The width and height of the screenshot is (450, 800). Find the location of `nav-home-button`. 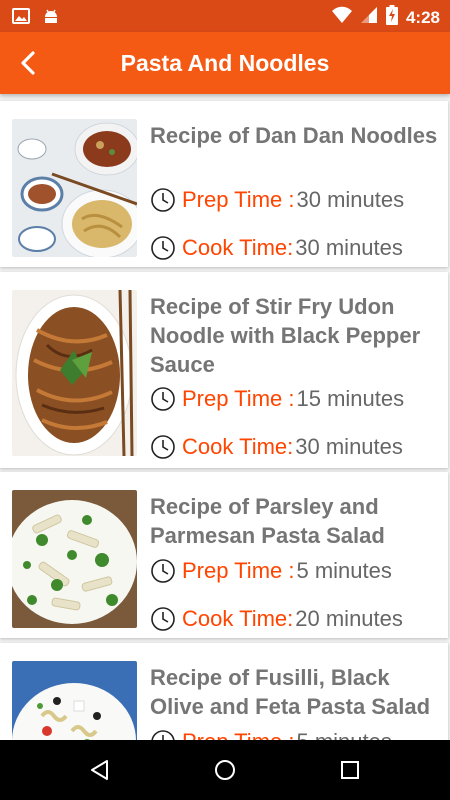

nav-home-button is located at coordinates (225, 770).